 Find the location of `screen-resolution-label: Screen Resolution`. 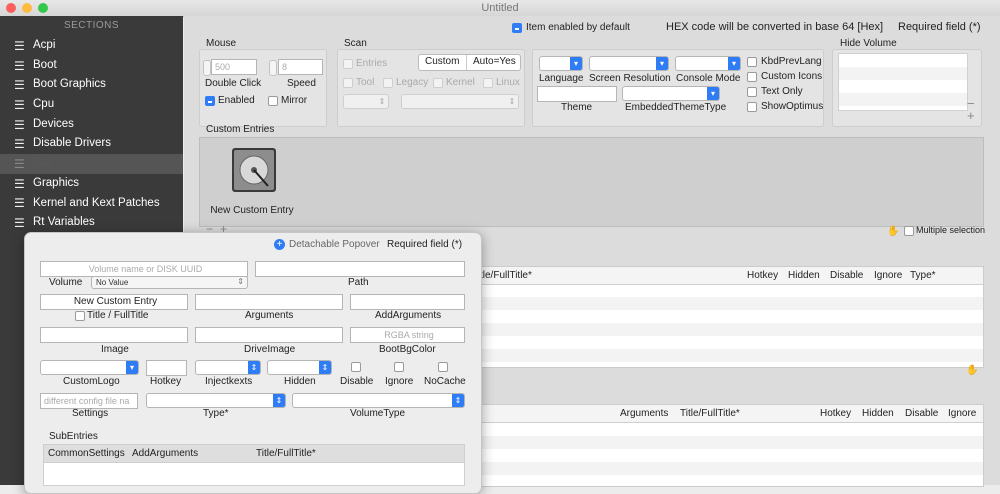

screen-resolution-label: Screen Resolution is located at coordinates (630, 78).